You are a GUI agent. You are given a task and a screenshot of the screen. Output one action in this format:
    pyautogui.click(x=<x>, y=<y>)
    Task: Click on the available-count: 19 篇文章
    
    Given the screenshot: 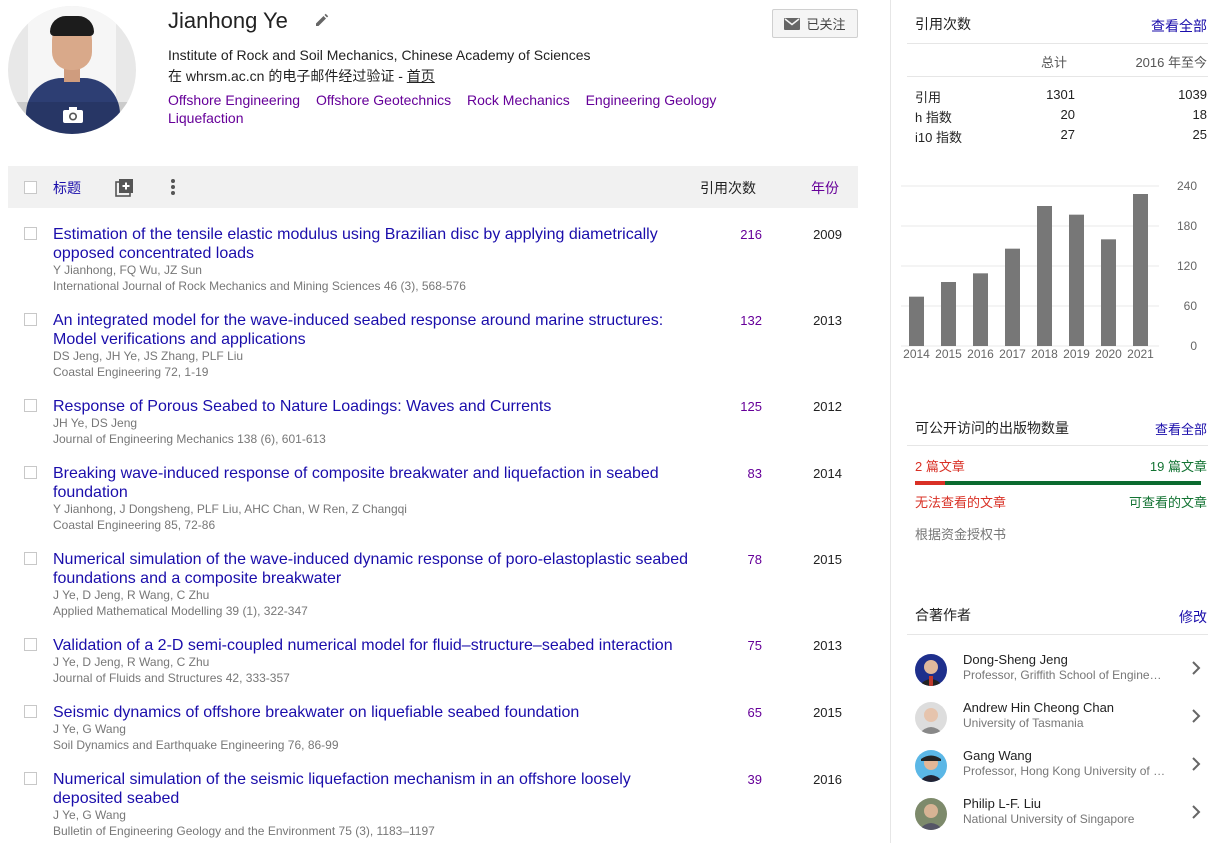 What is the action you would take?
    pyautogui.click(x=1178, y=465)
    